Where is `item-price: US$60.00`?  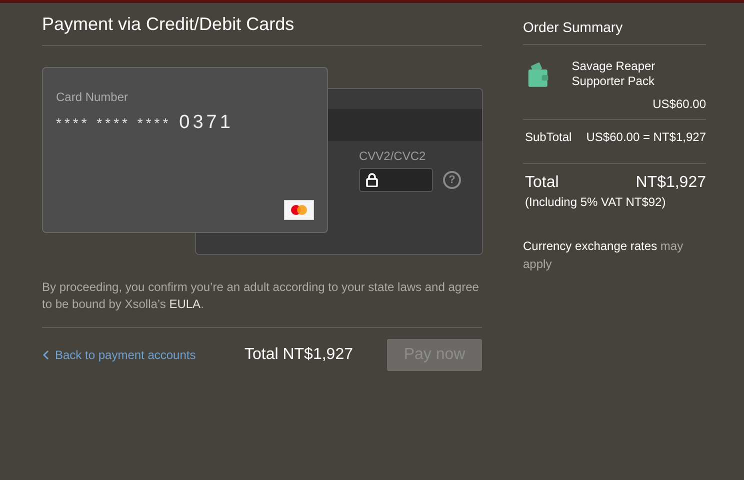
item-price: US$60.00 is located at coordinates (679, 104).